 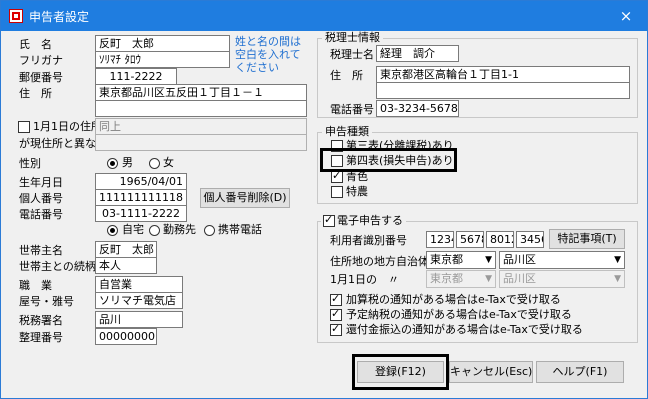 What do you see at coordinates (201, 142) in the screenshot?
I see `jan1-address-line2-input` at bounding box center [201, 142].